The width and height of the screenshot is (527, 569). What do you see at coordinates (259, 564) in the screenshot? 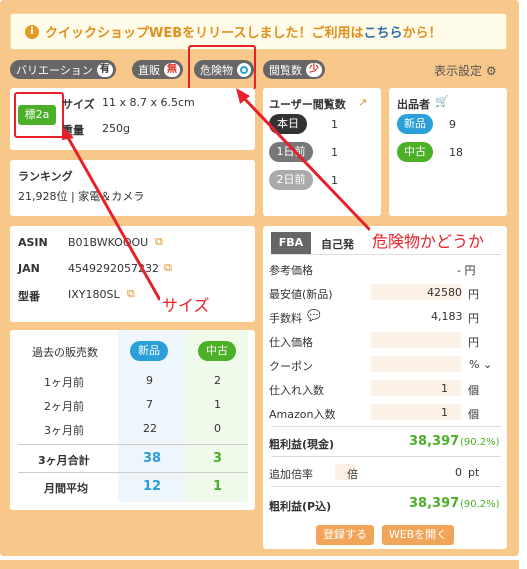
I see `bottom-strip` at bounding box center [259, 564].